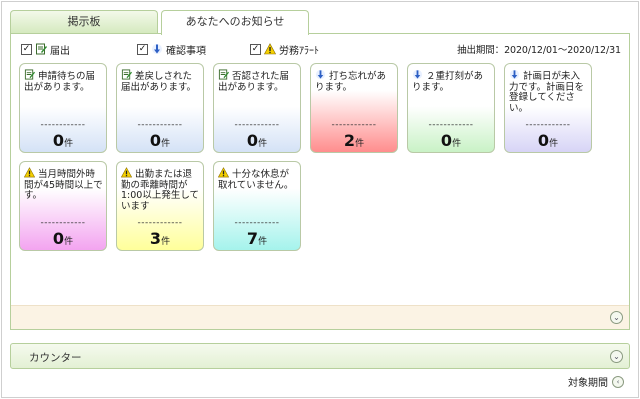 This screenshot has height=399, width=640. I want to click on card-message-text: 当月時間外時間が45時間以上です。, so click(63, 185).